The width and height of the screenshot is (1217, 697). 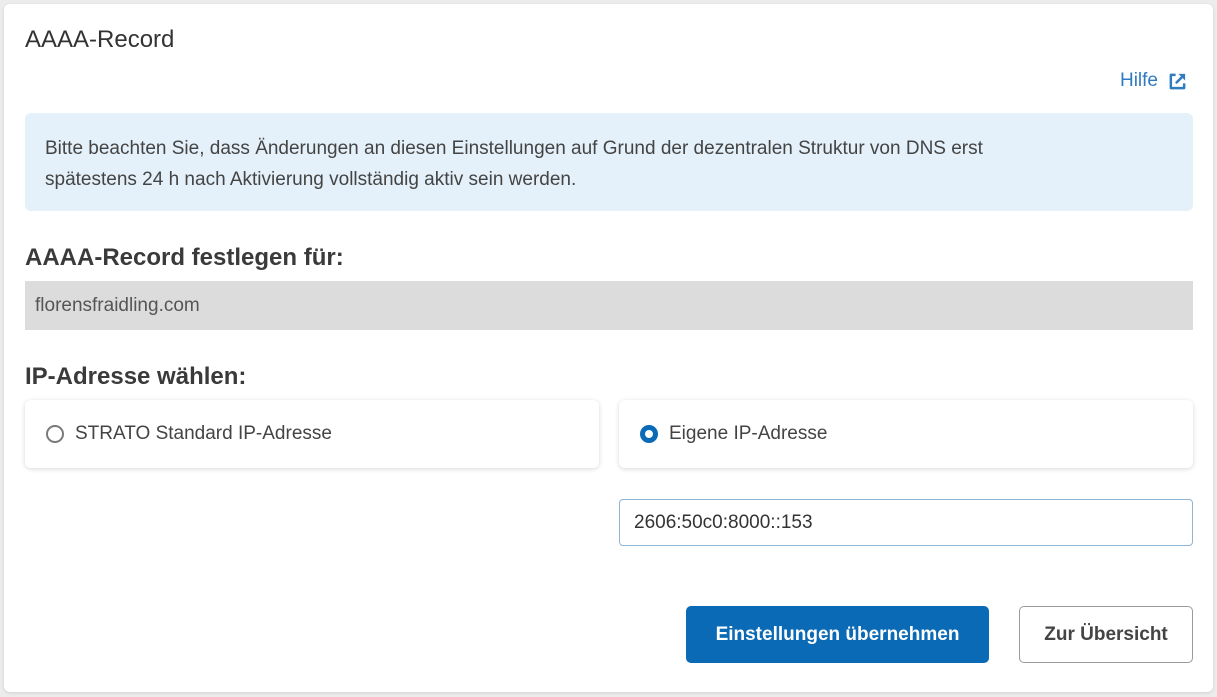 I want to click on custom-ip-input, so click(x=906, y=522).